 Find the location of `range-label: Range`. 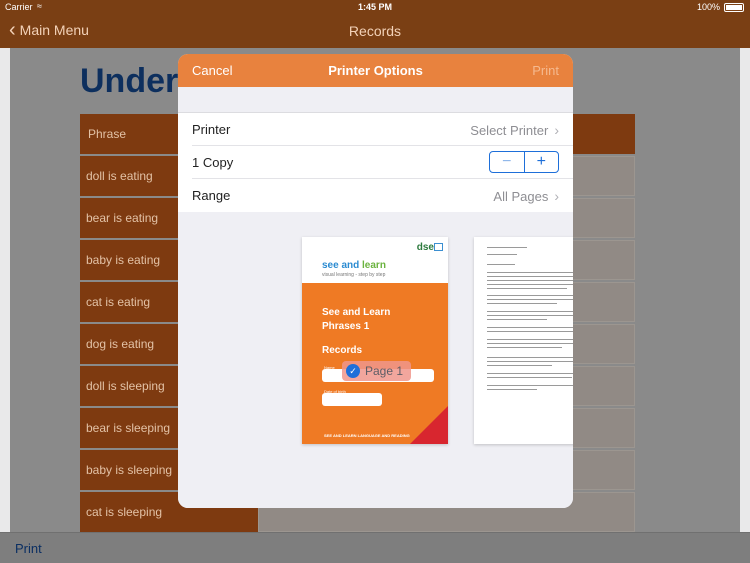

range-label: Range is located at coordinates (211, 195).